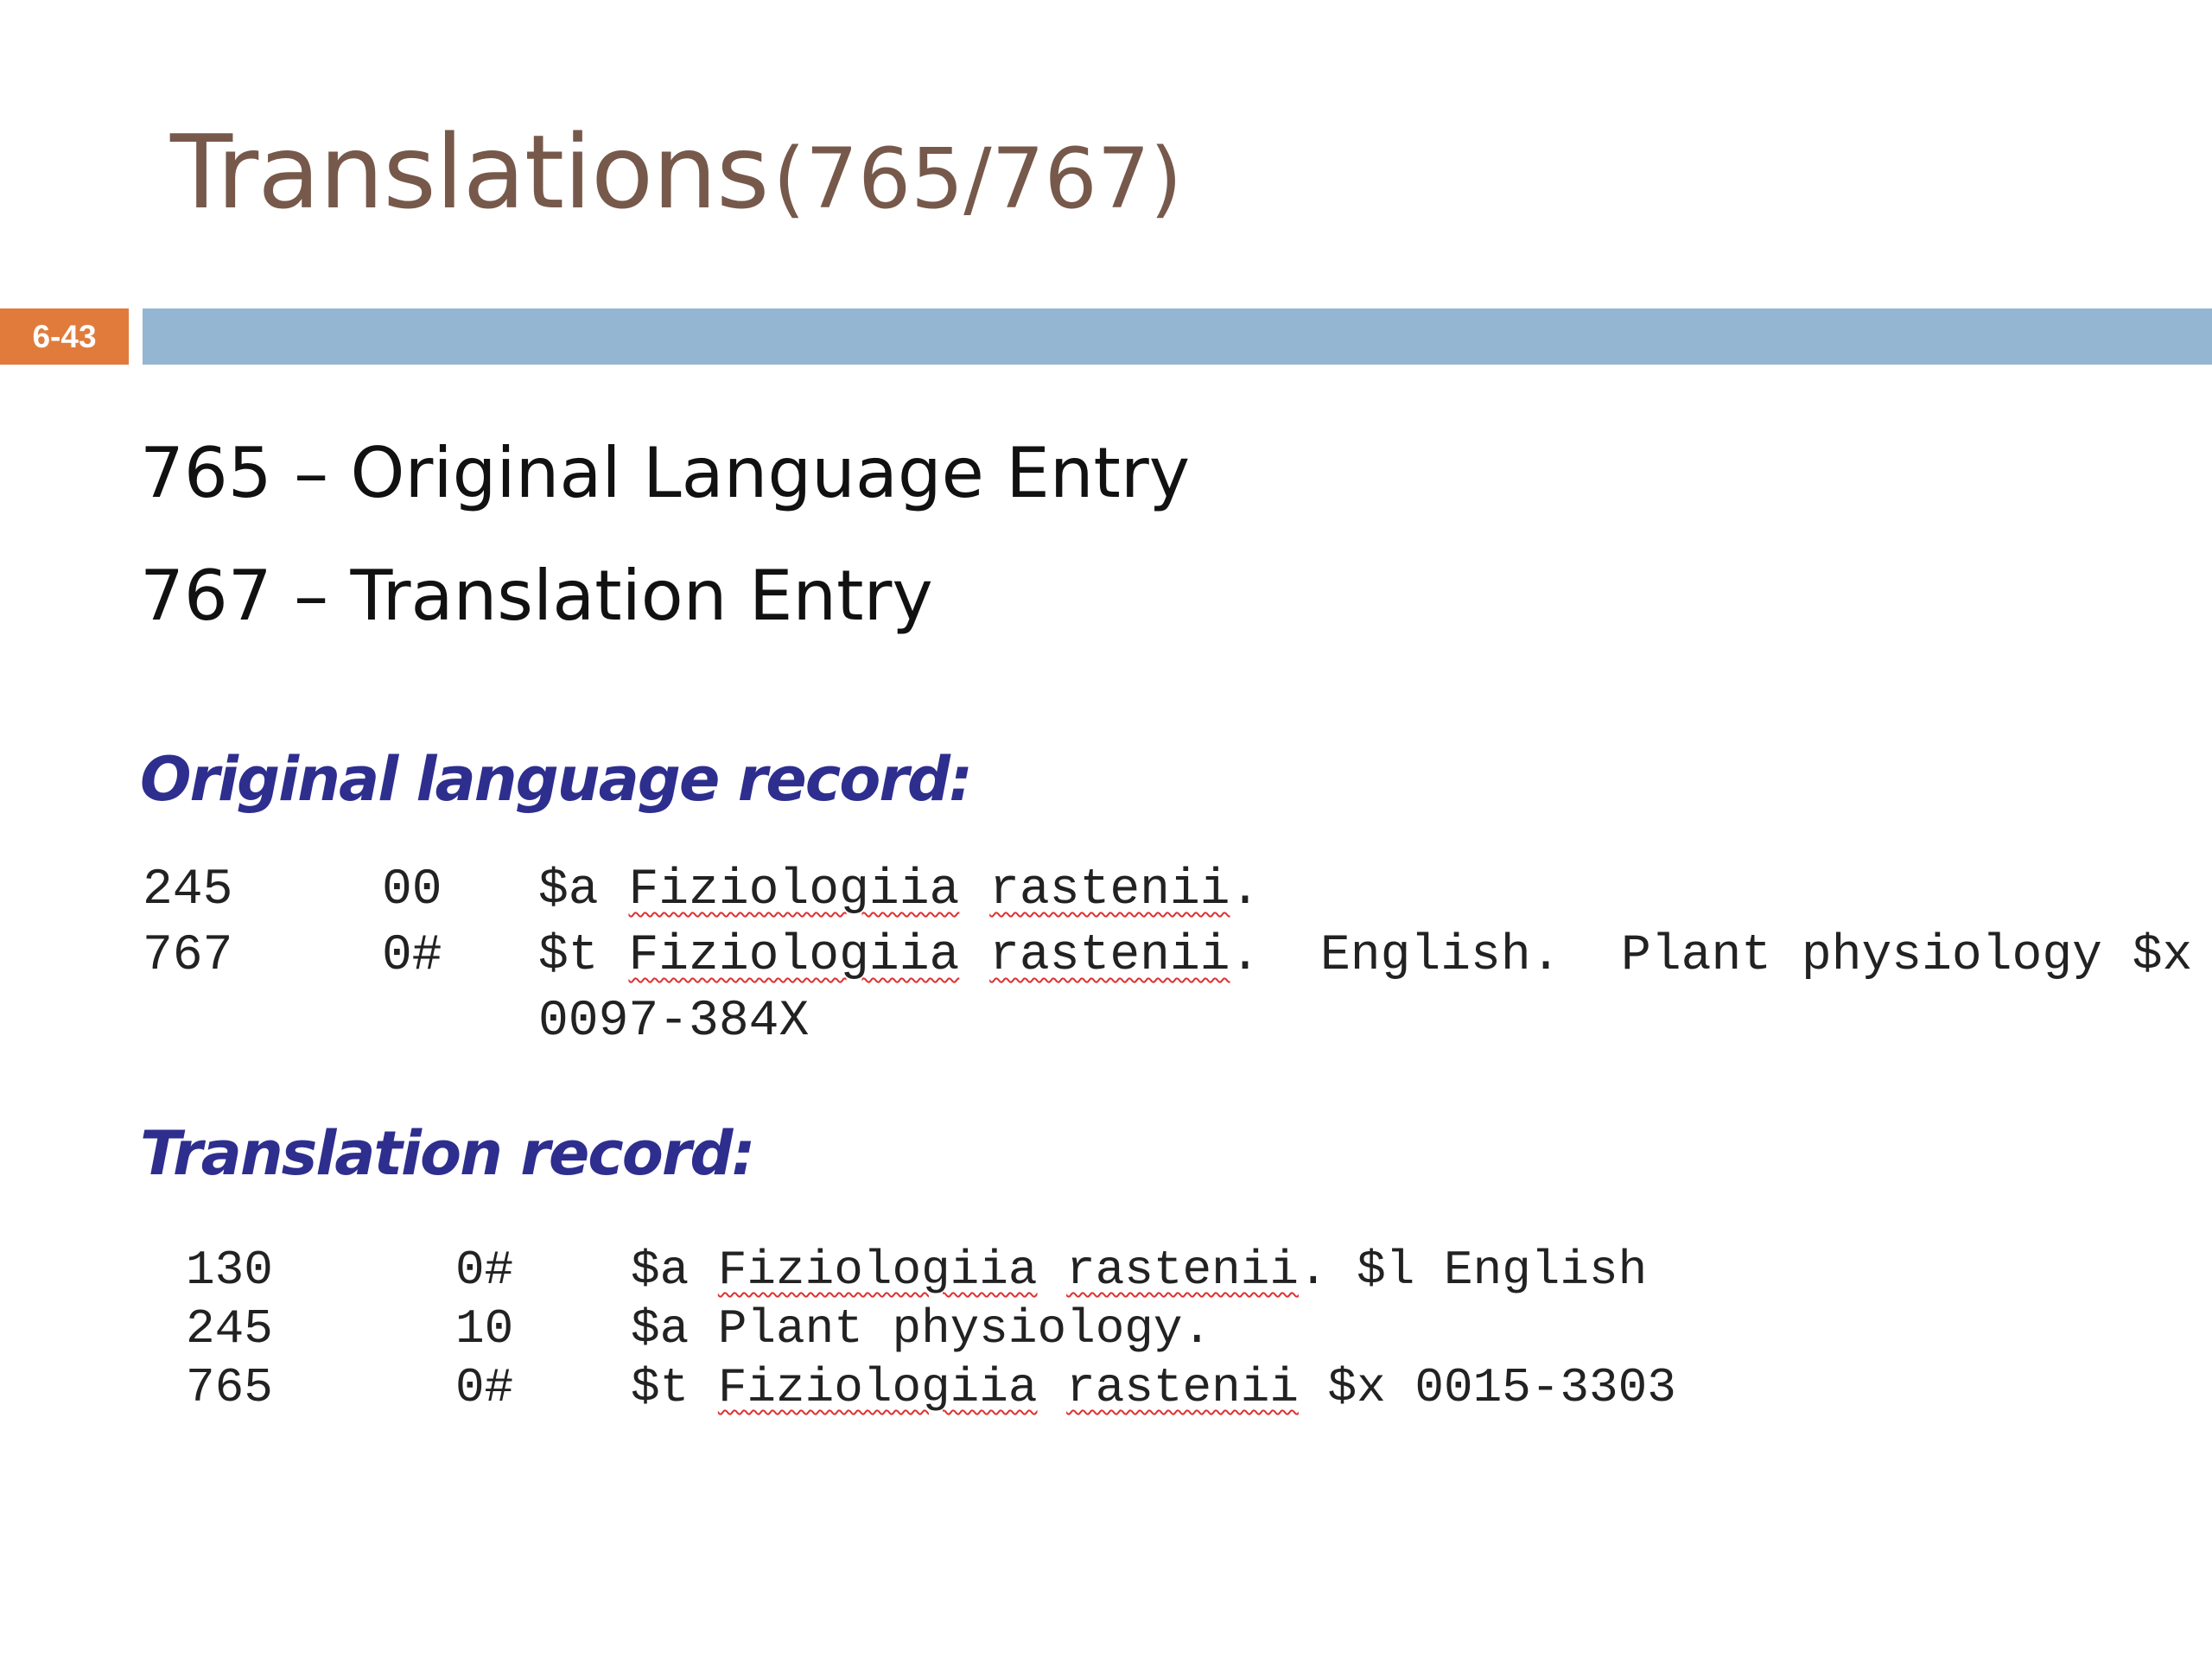 This screenshot has width=2212, height=1659. I want to click on marc-text: . $l English, so click(1473, 1270).